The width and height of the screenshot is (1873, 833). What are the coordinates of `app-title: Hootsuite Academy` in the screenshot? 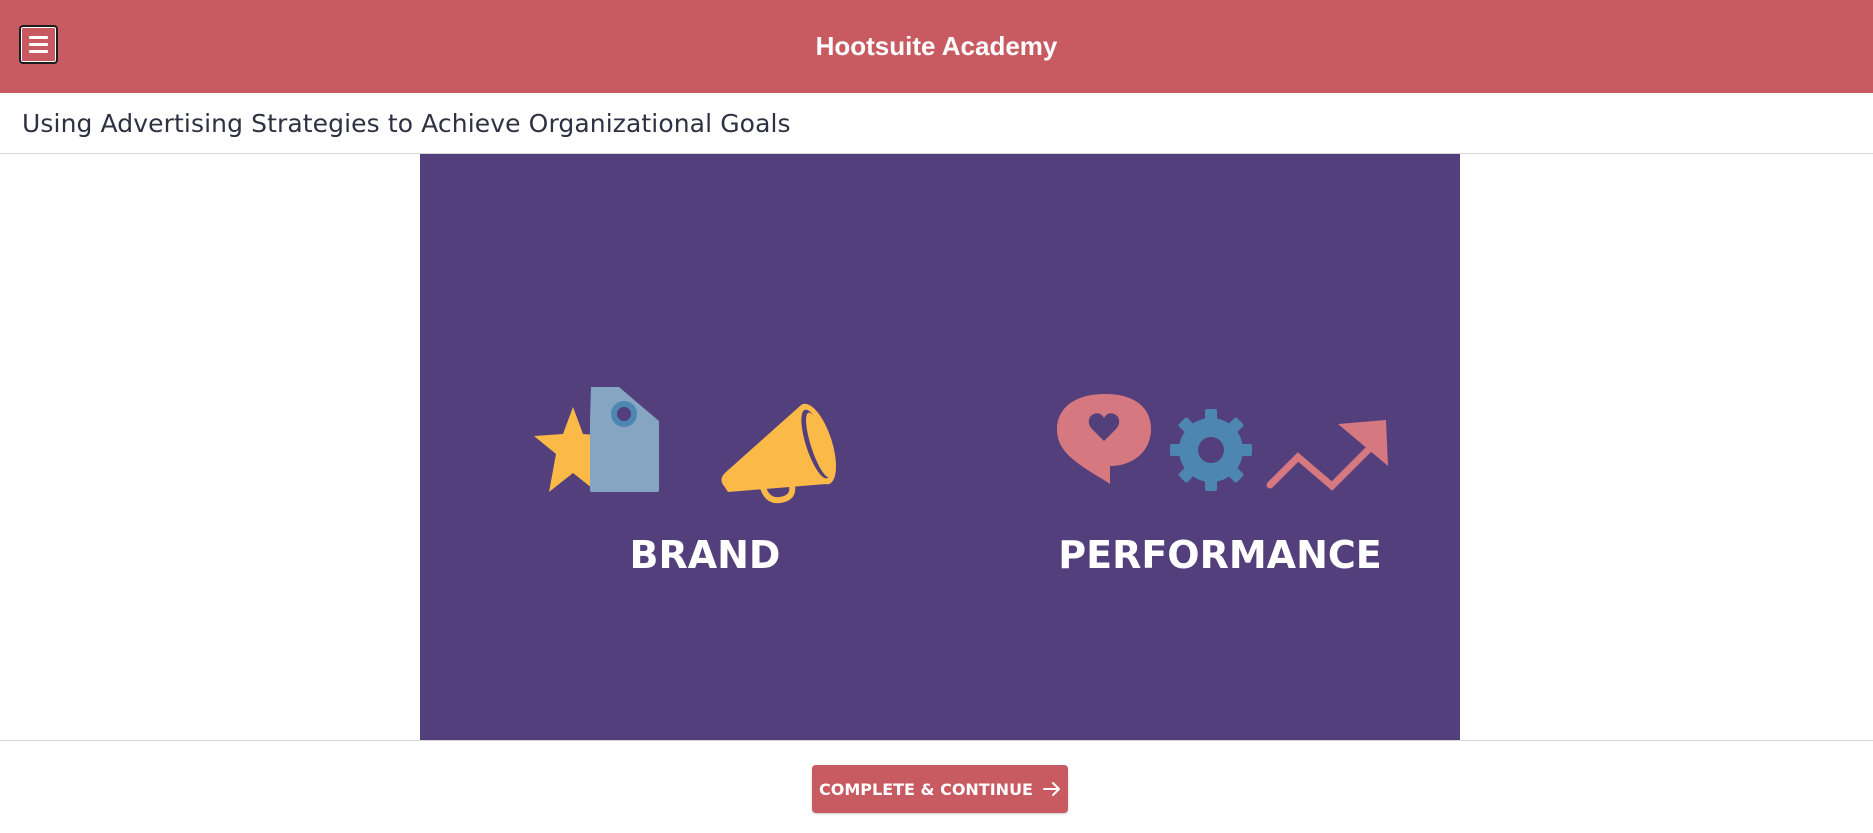 It's located at (936, 46).